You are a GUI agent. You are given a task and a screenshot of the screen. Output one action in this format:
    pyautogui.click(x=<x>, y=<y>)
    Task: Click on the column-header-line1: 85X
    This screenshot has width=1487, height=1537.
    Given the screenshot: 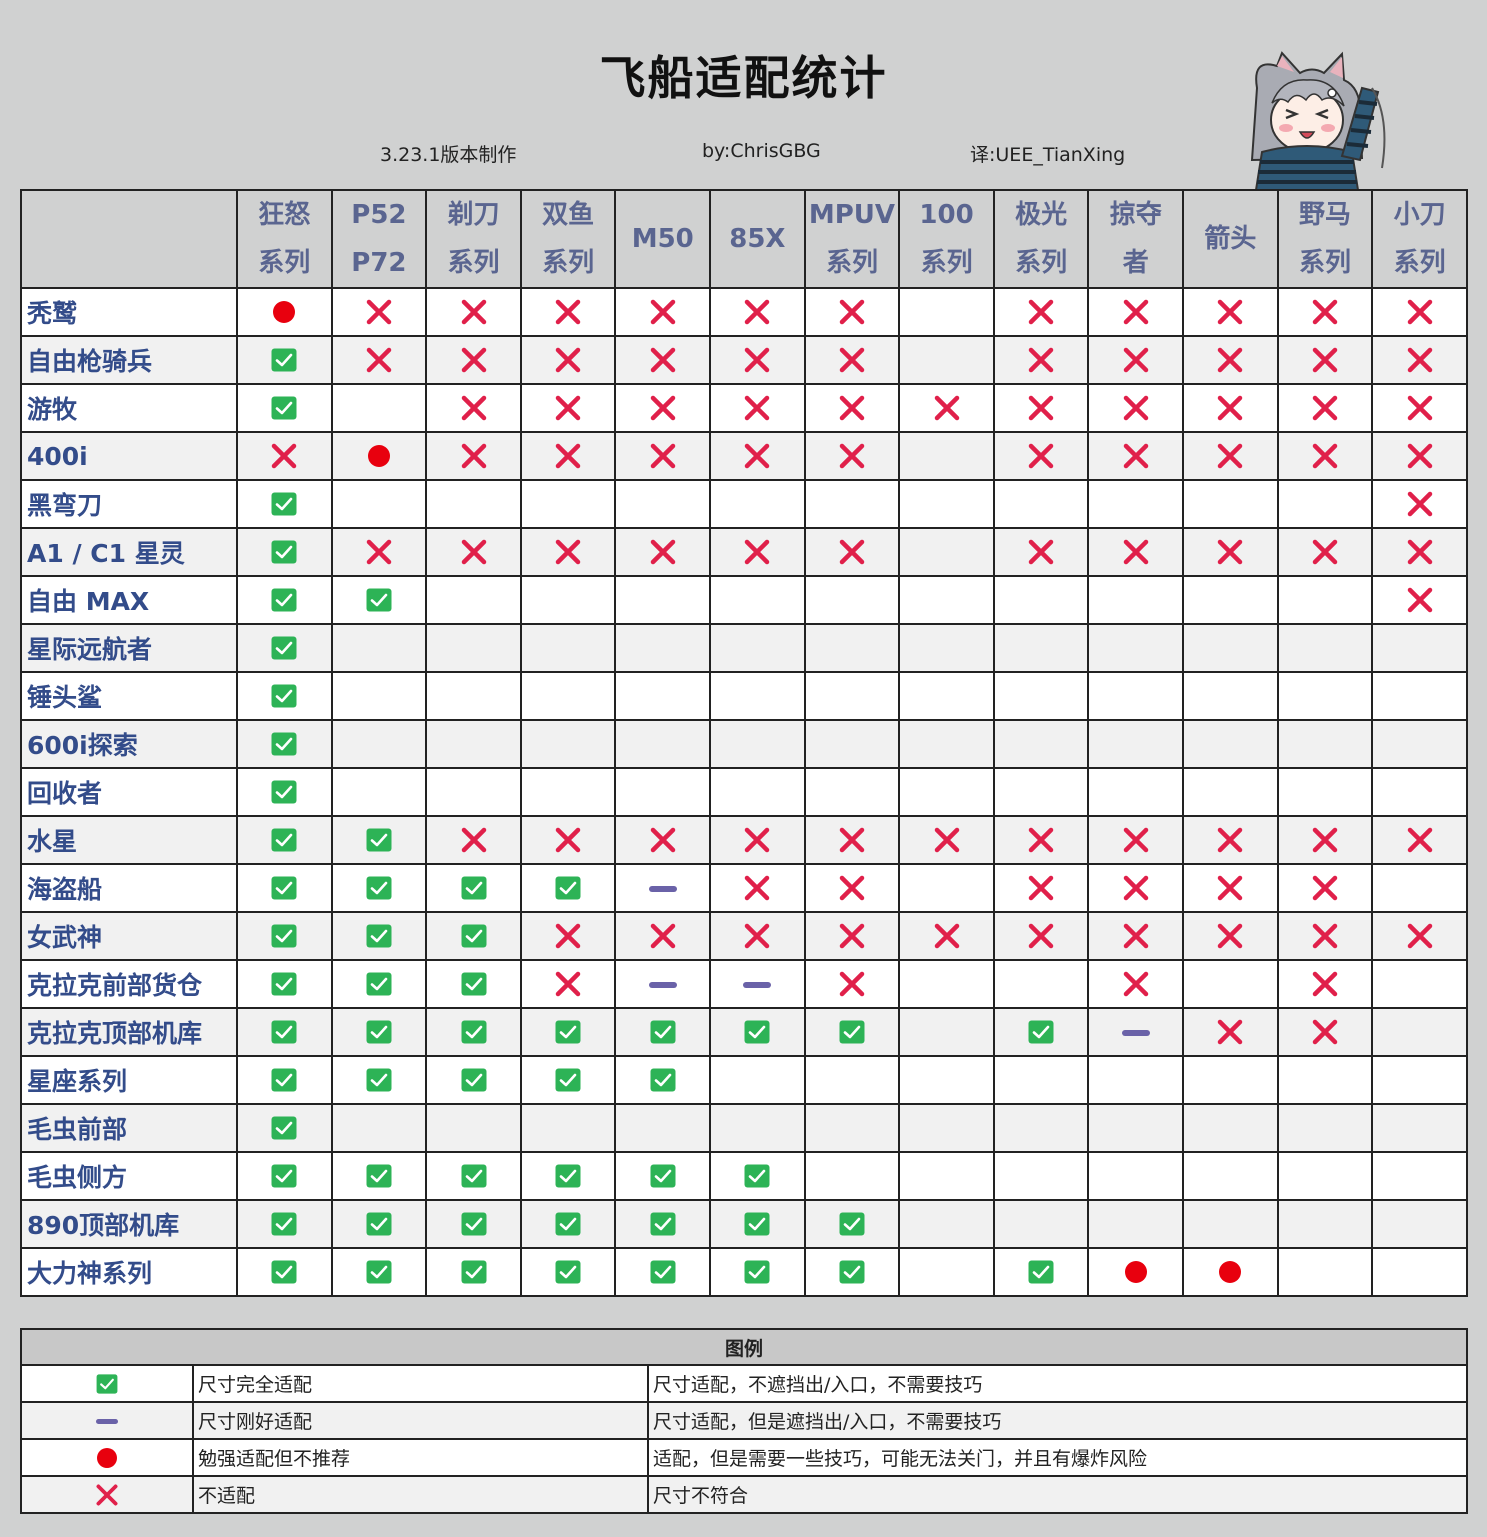 What is the action you would take?
    pyautogui.click(x=757, y=239)
    